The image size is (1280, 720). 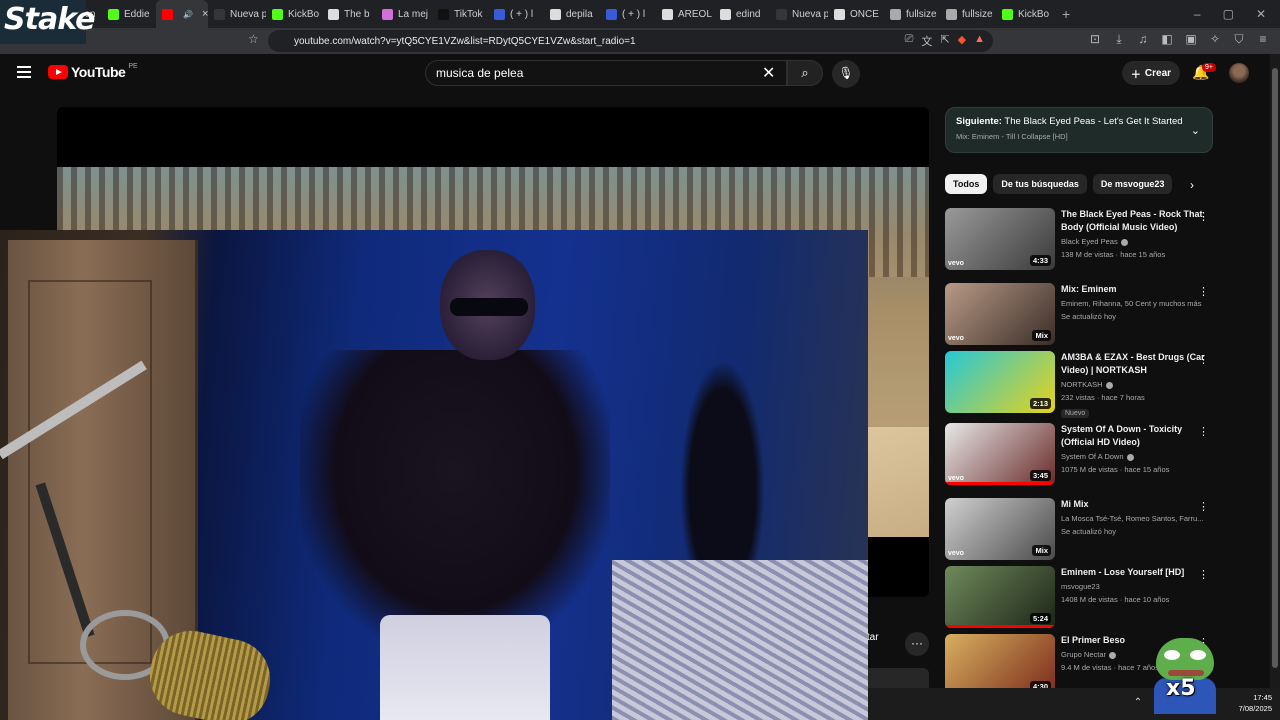 I want to click on chevron-down-icon: ⌄, so click(x=1195, y=130).